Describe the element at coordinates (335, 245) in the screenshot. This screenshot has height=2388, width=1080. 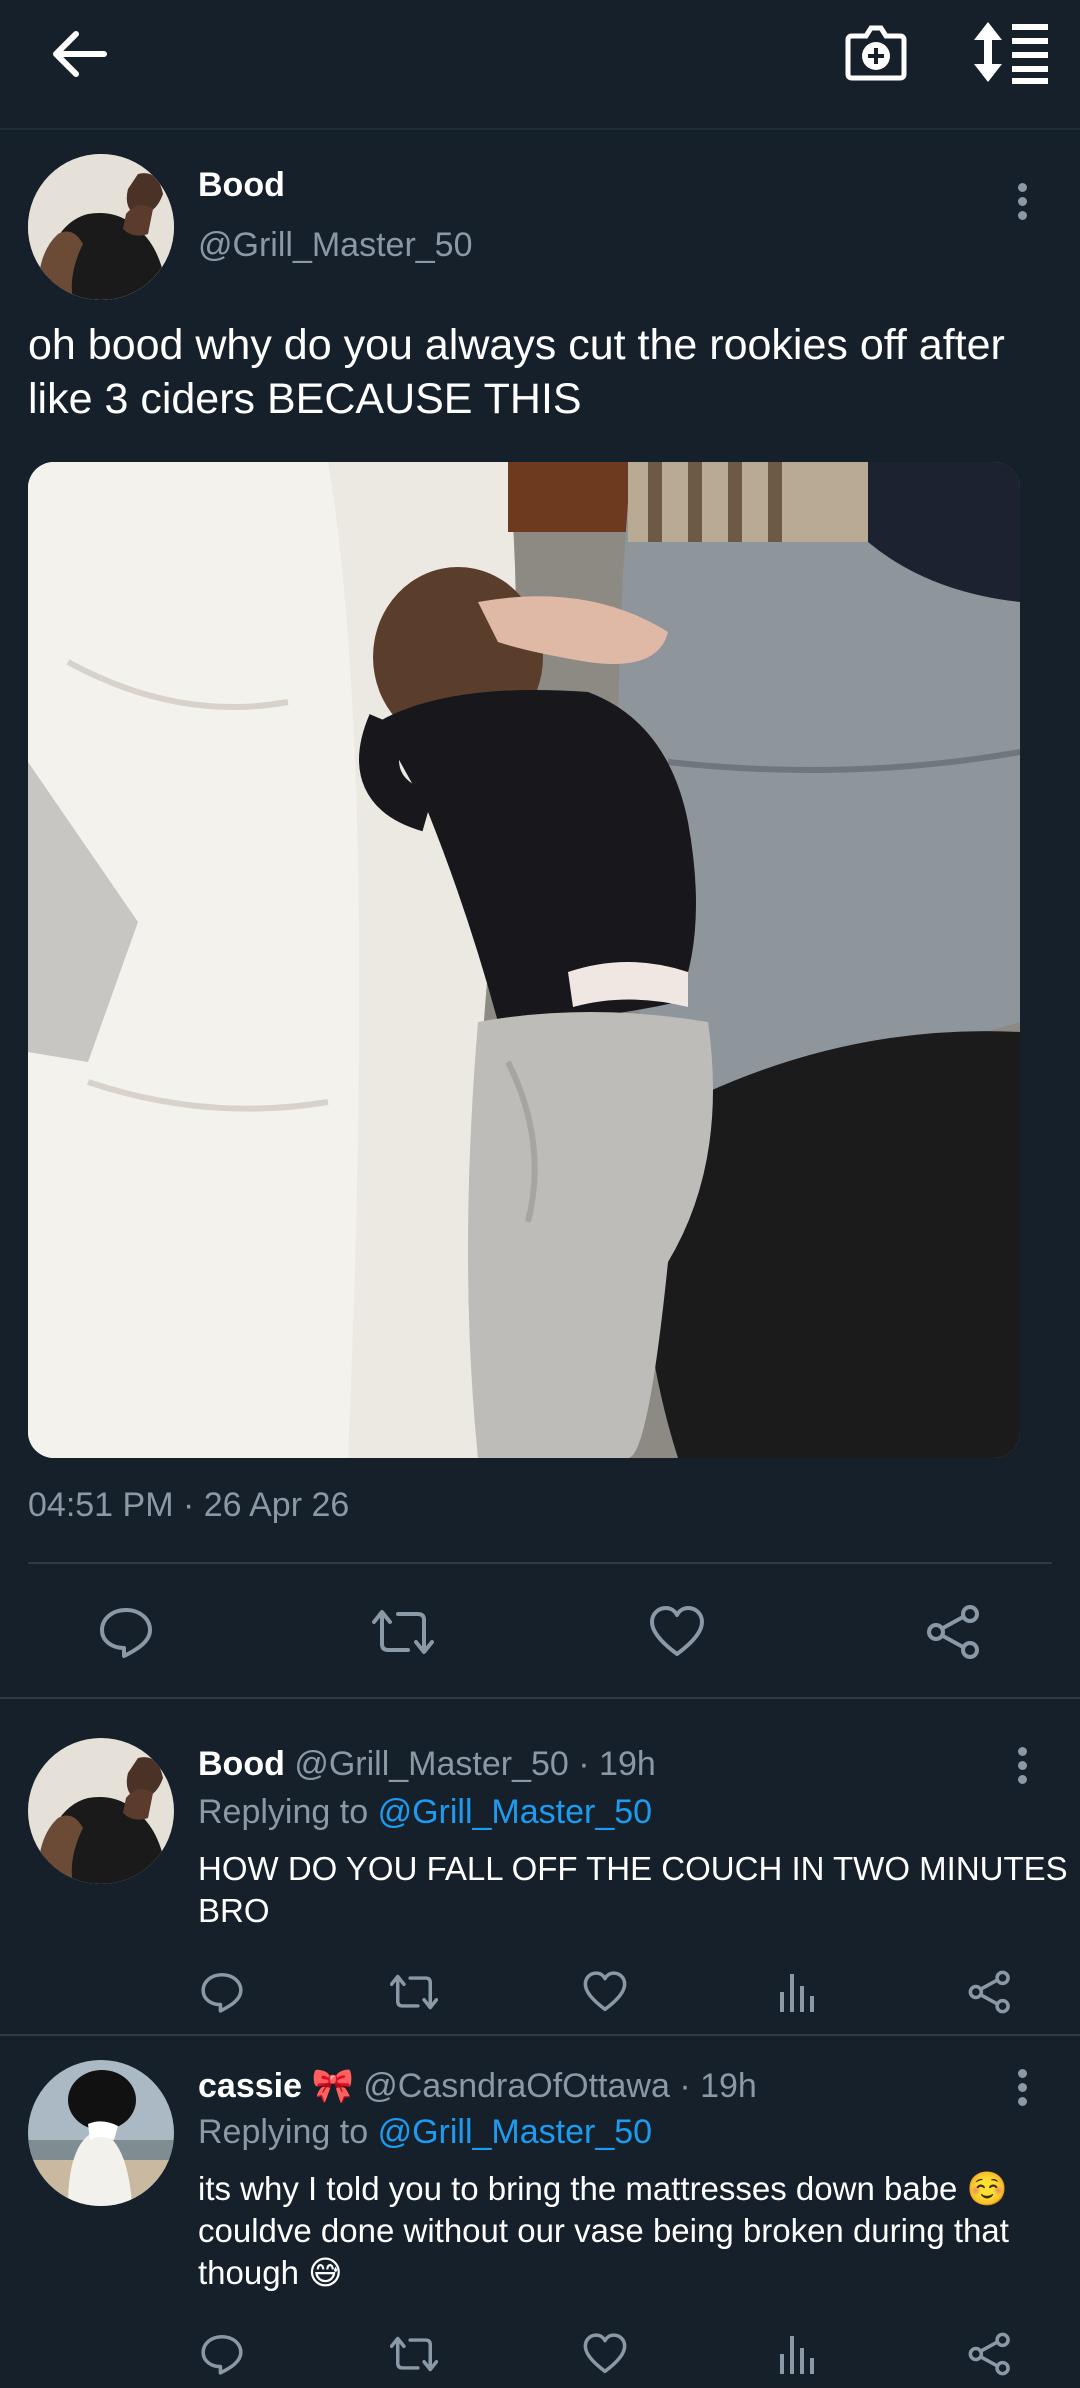
I see `author-handle: @Grill_Master_50` at that location.